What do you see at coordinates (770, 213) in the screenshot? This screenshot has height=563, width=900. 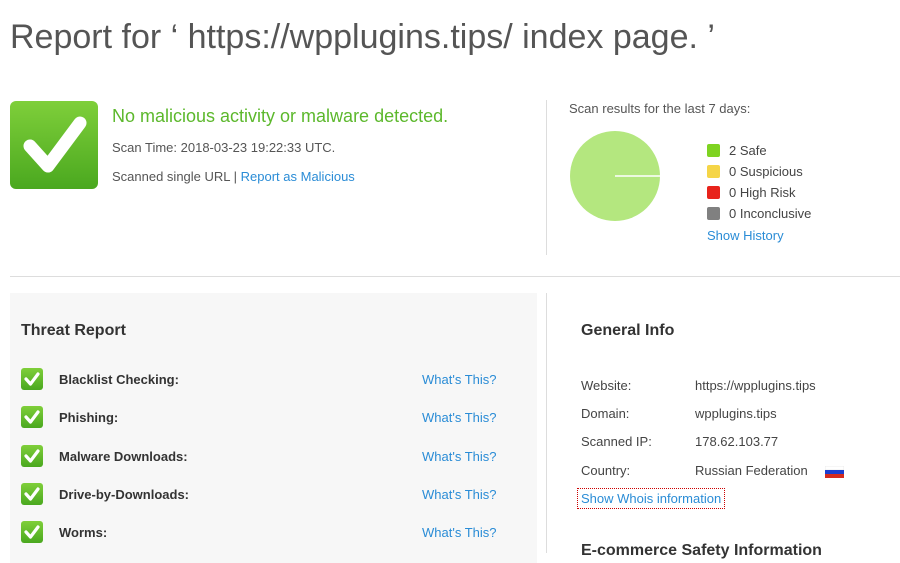 I see `legend-label-inconclusive: 0 Inconclusive` at bounding box center [770, 213].